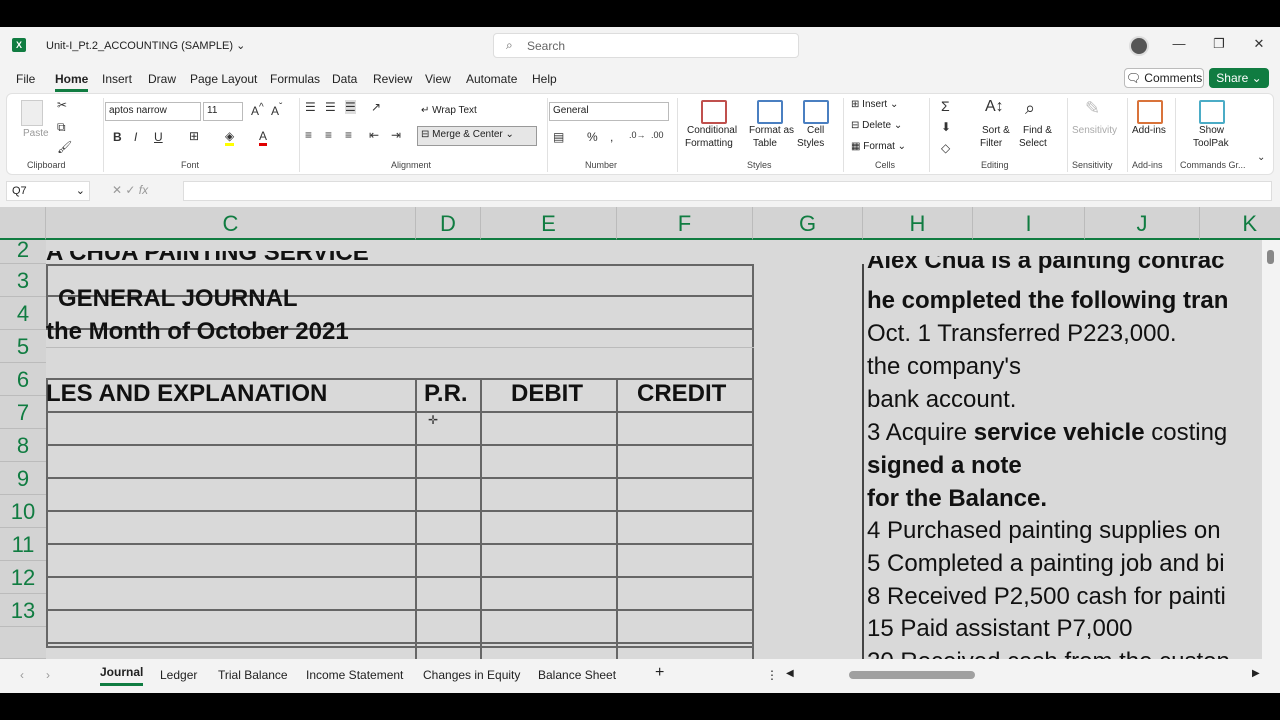 The image size is (1280, 720). Describe the element at coordinates (544, 79) in the screenshot. I see `menu-help: Help` at that location.